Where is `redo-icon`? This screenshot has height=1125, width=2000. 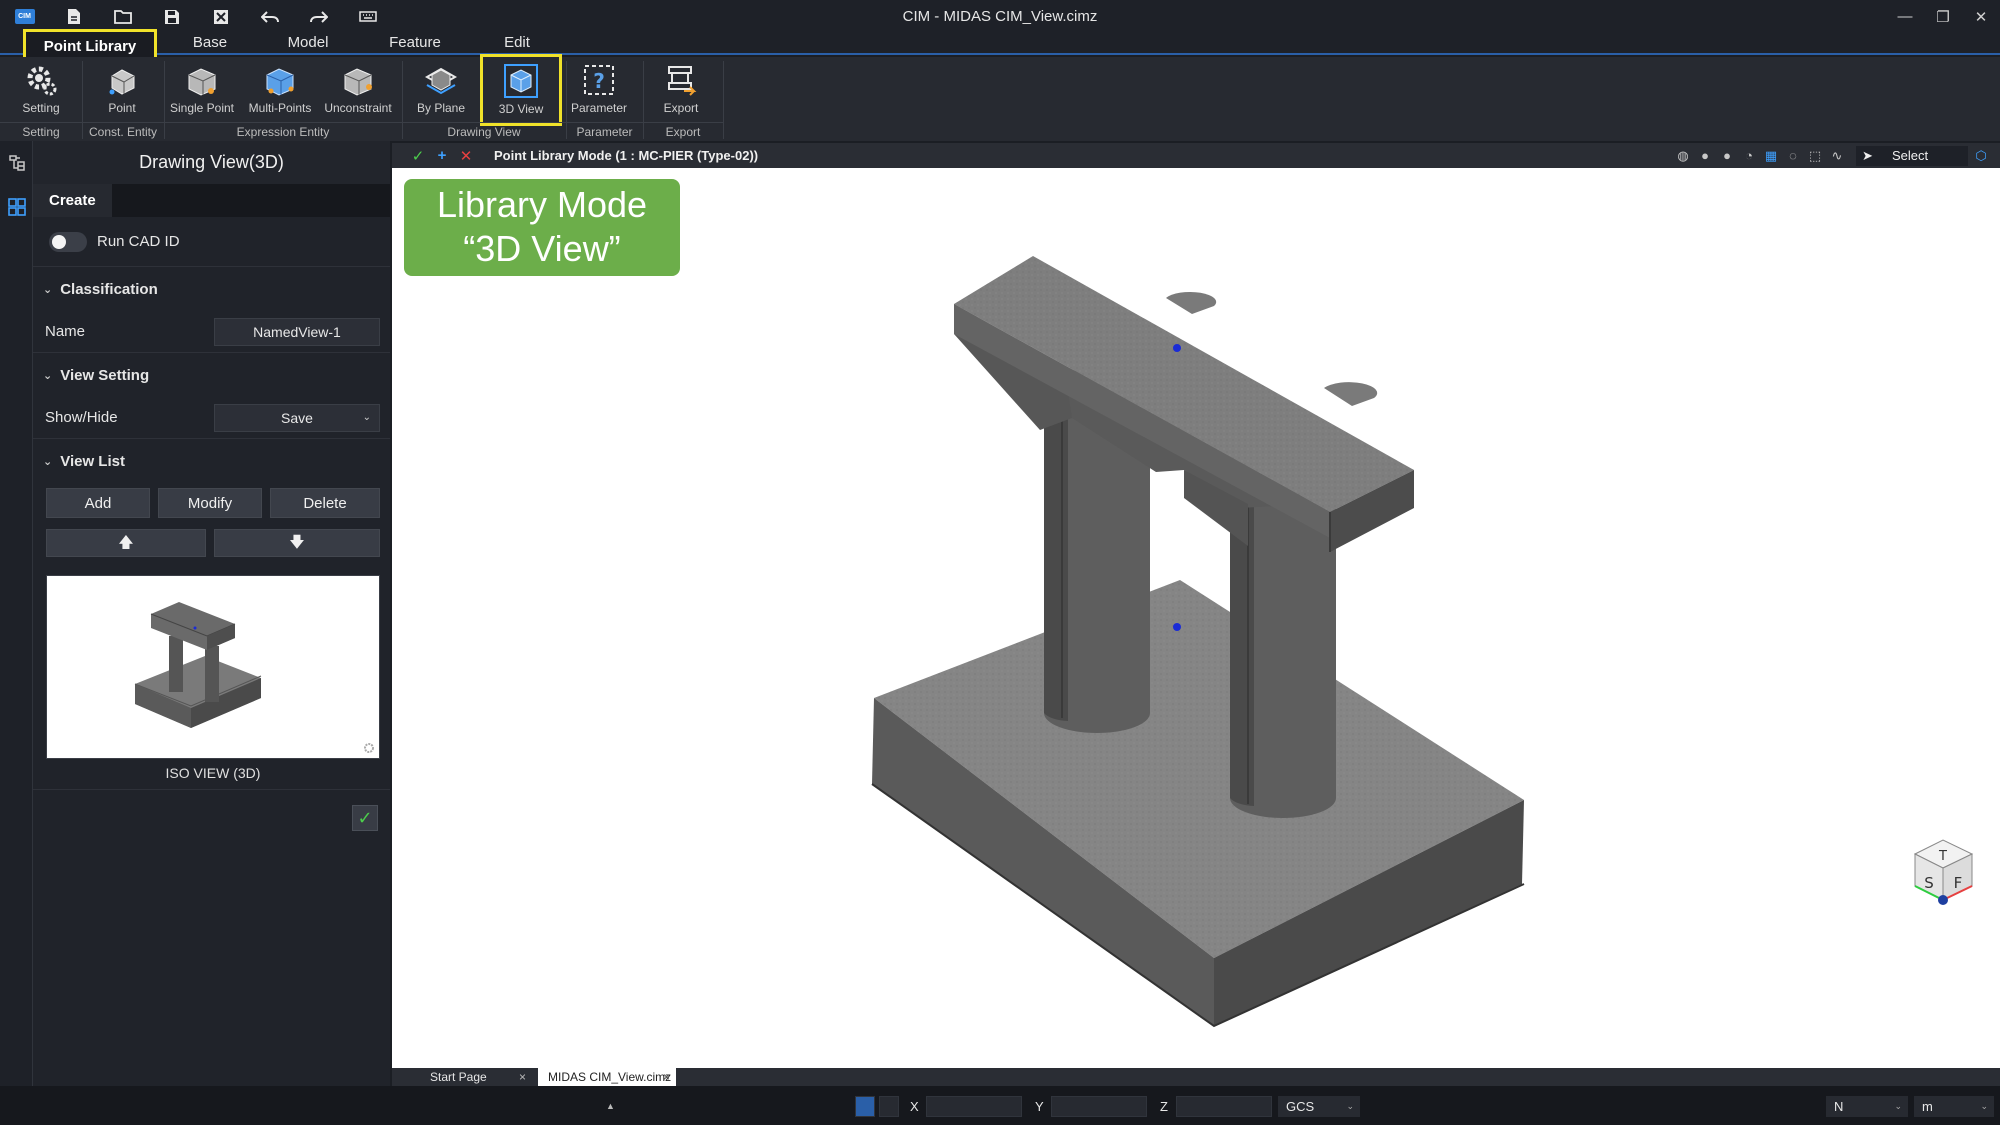 redo-icon is located at coordinates (318, 16).